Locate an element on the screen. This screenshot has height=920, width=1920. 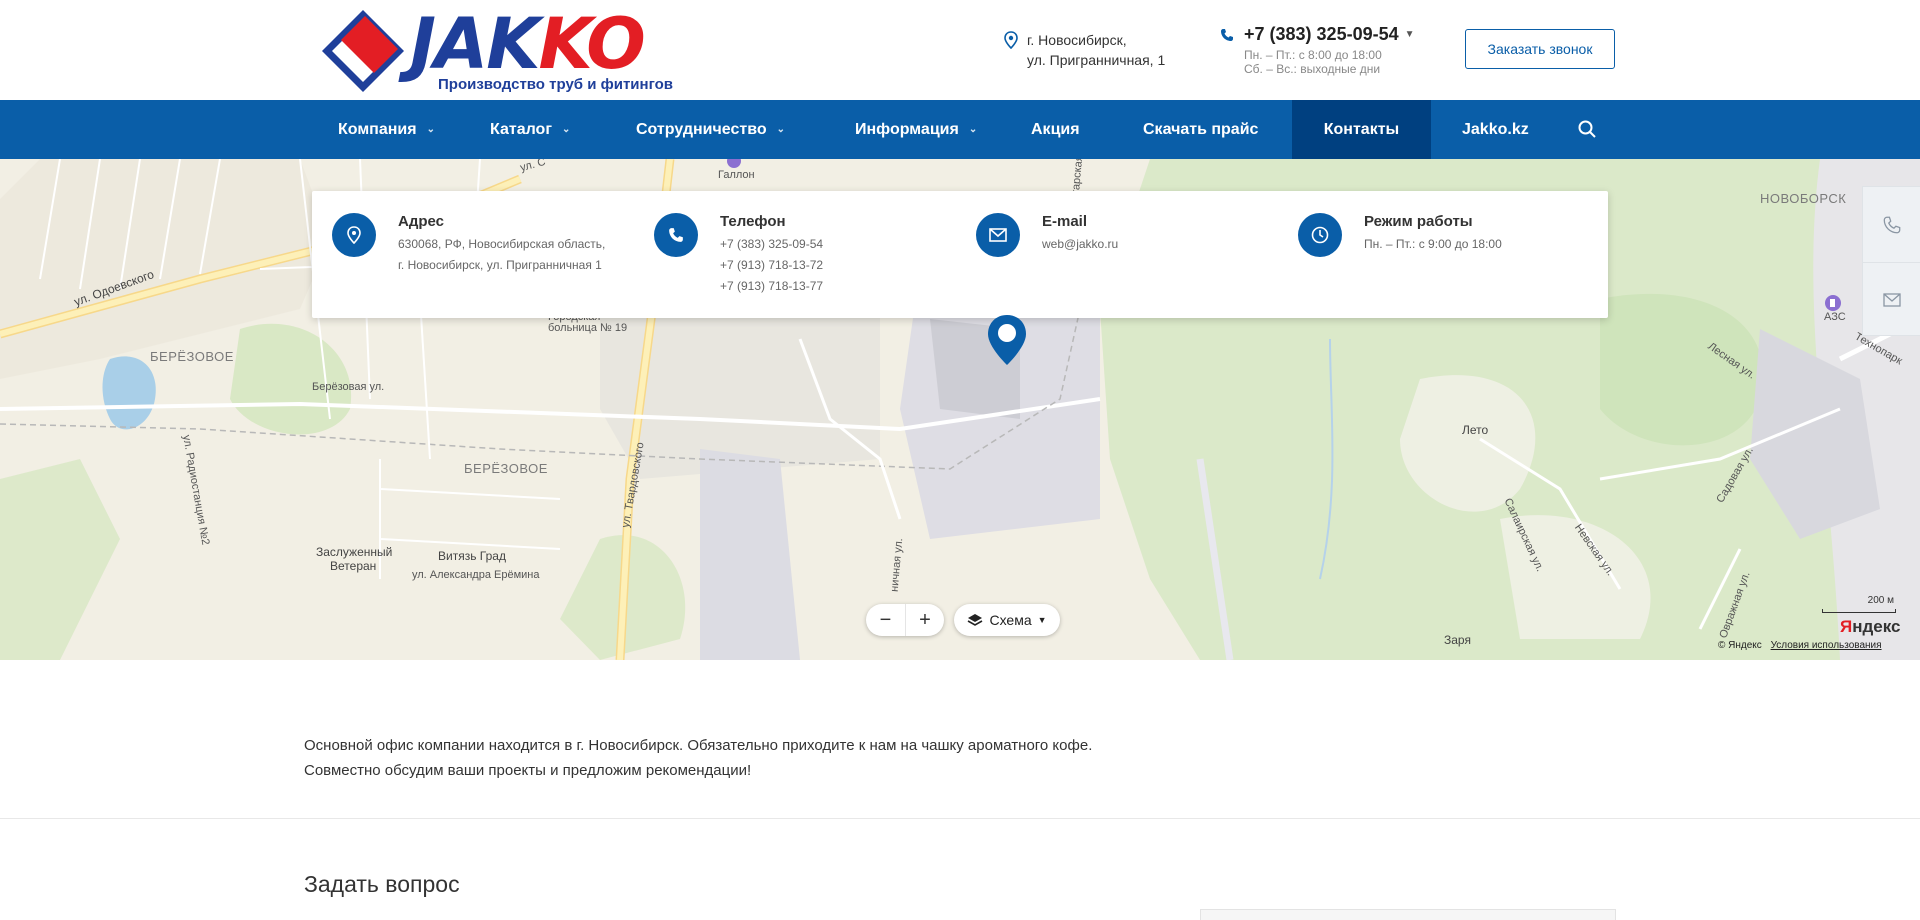
nav-item-company: Компания ⌄ is located at coordinates (386, 129).